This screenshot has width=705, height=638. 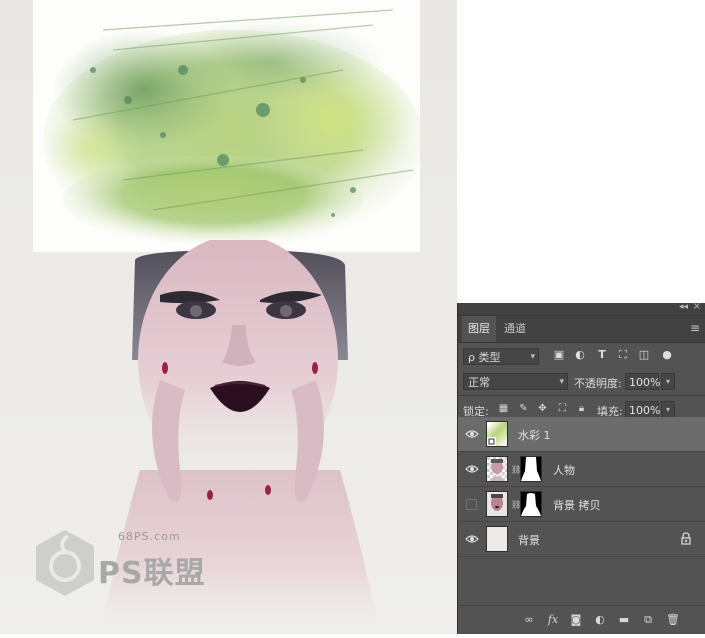 I want to click on lock-icon, so click(x=686, y=538).